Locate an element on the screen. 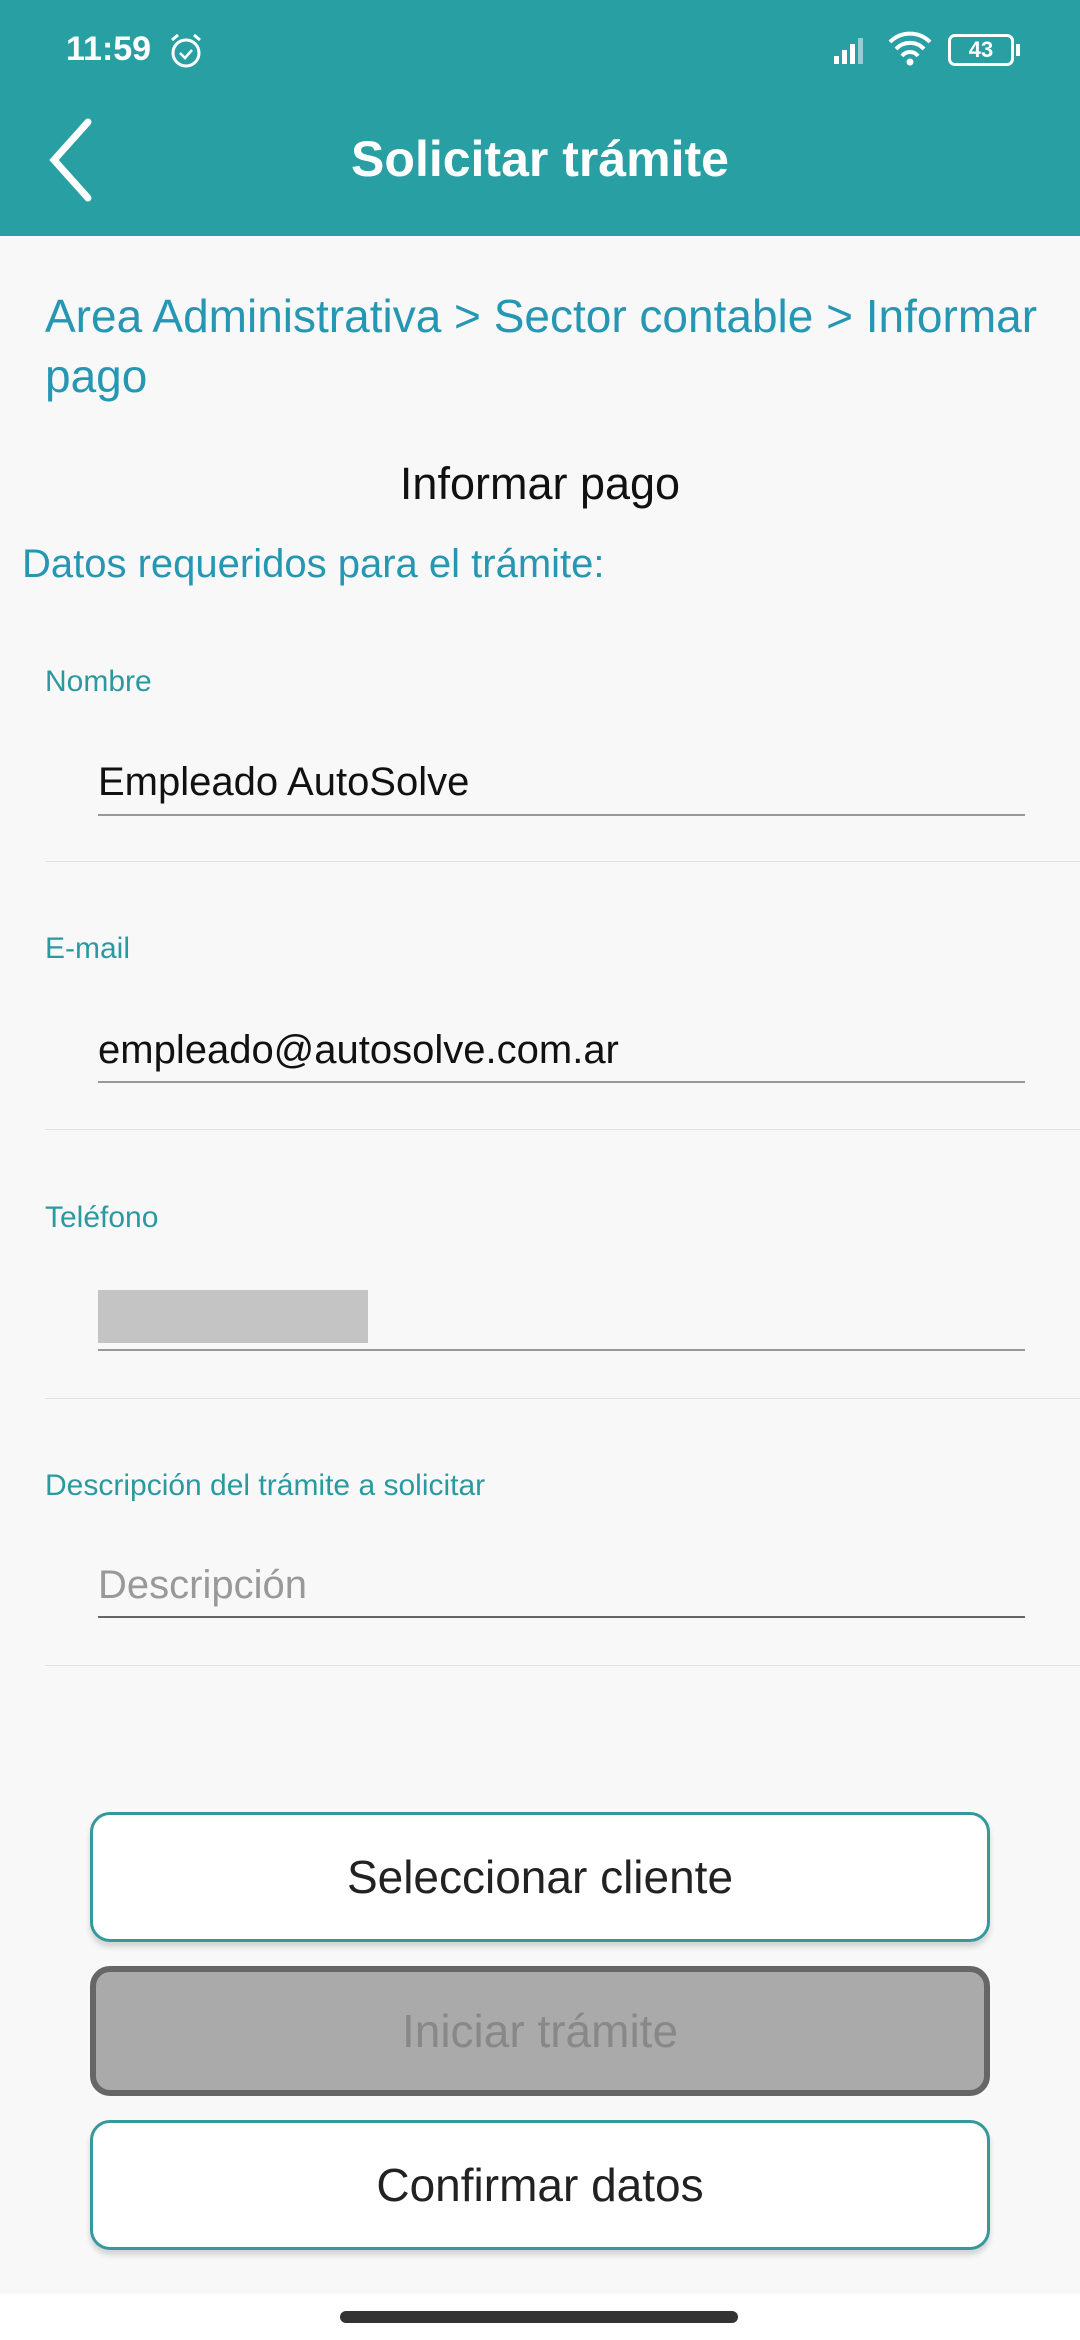 The image size is (1080, 2340). nombre-label: Nombre is located at coordinates (98, 681).